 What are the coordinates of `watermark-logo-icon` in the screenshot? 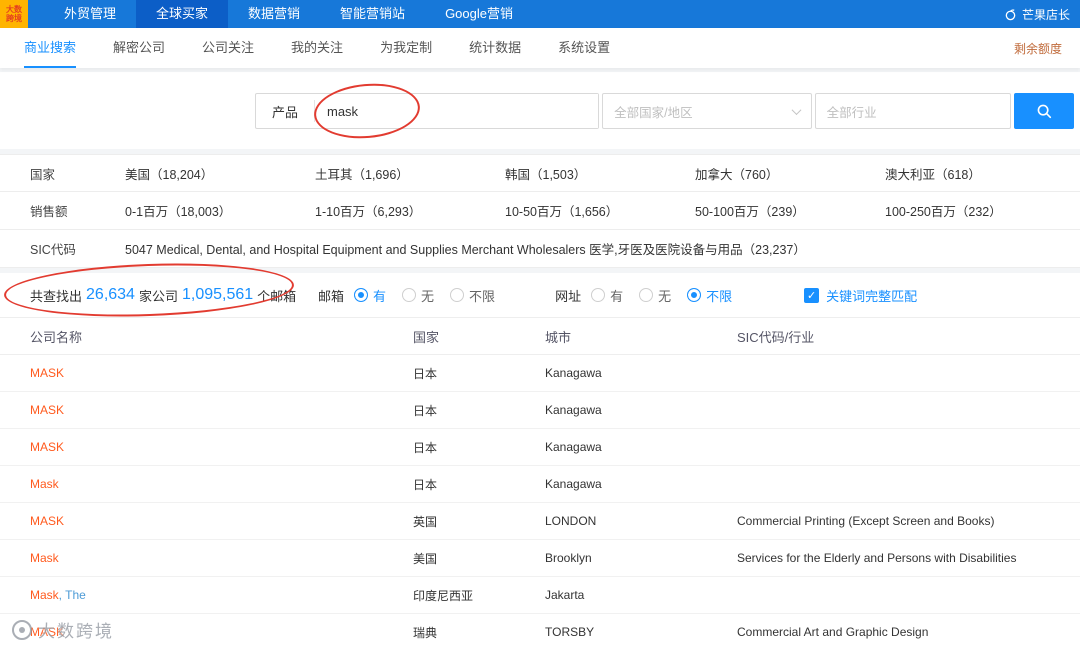 It's located at (22, 629).